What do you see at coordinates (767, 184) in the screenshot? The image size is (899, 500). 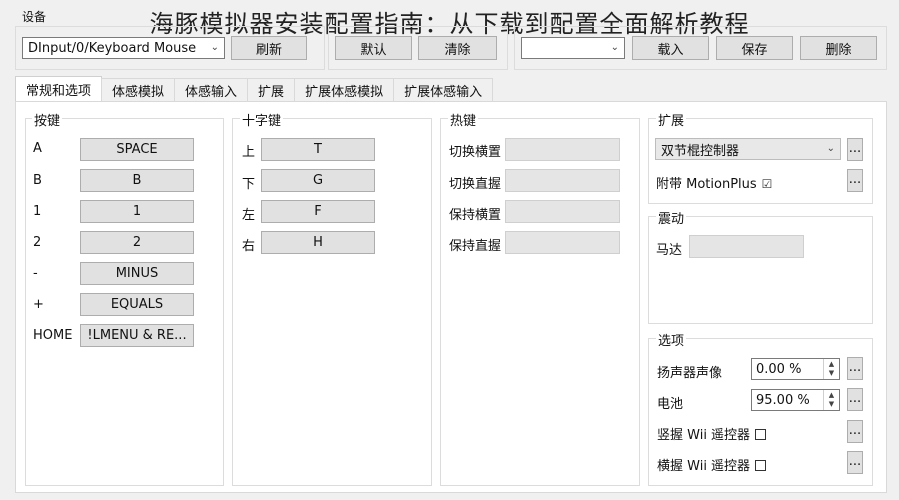 I see `check-icon: ☑` at bounding box center [767, 184].